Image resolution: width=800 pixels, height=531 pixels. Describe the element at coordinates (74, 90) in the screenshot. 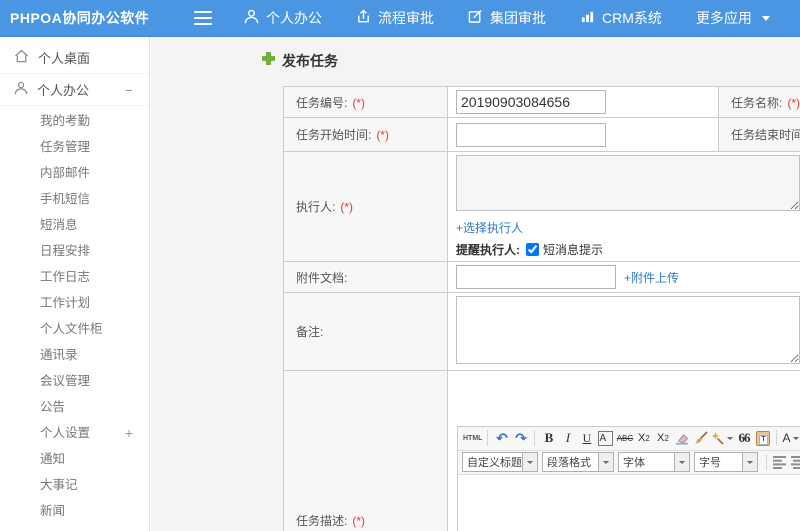

I see `sidebar-item-office: 个人办公 −` at that location.